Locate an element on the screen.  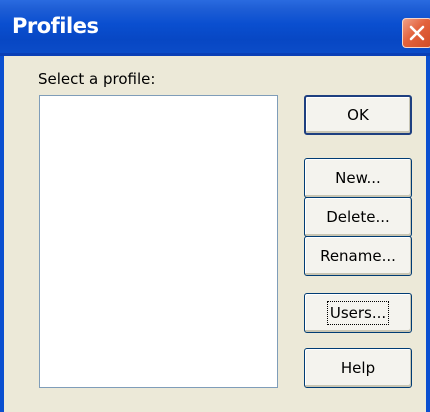
help-button: Help is located at coordinates (358, 368).